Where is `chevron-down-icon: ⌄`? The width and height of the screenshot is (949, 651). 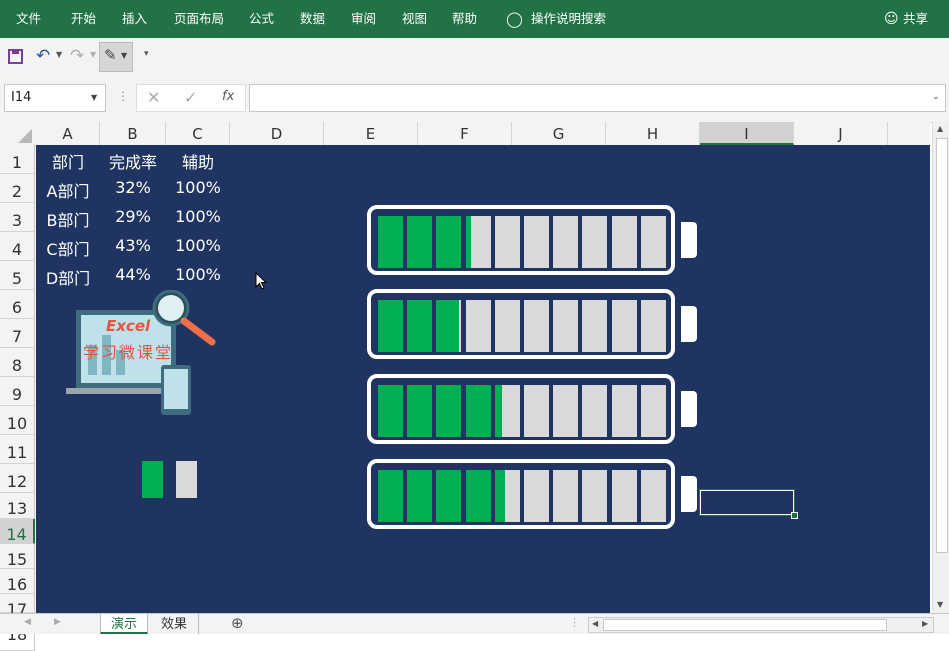 chevron-down-icon: ⌄ is located at coordinates (936, 97).